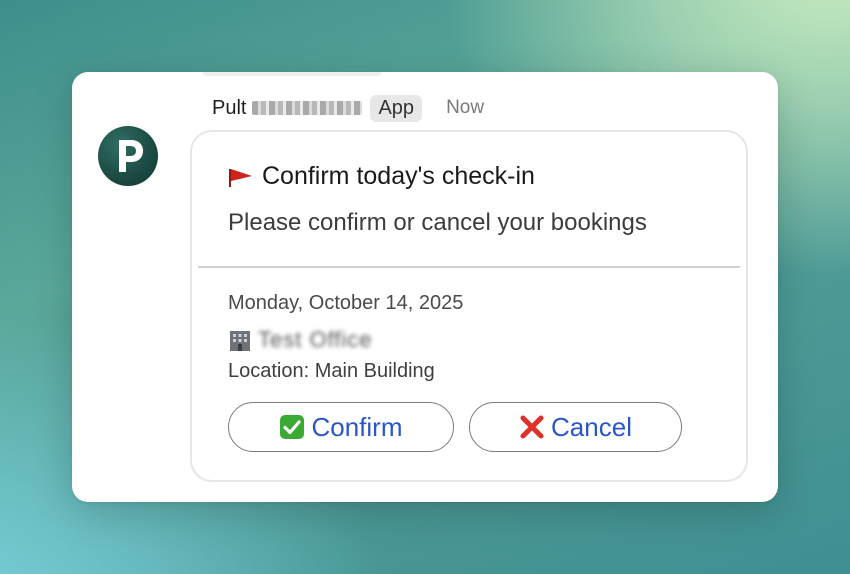  I want to click on cancel-button: Cancel, so click(575, 427).